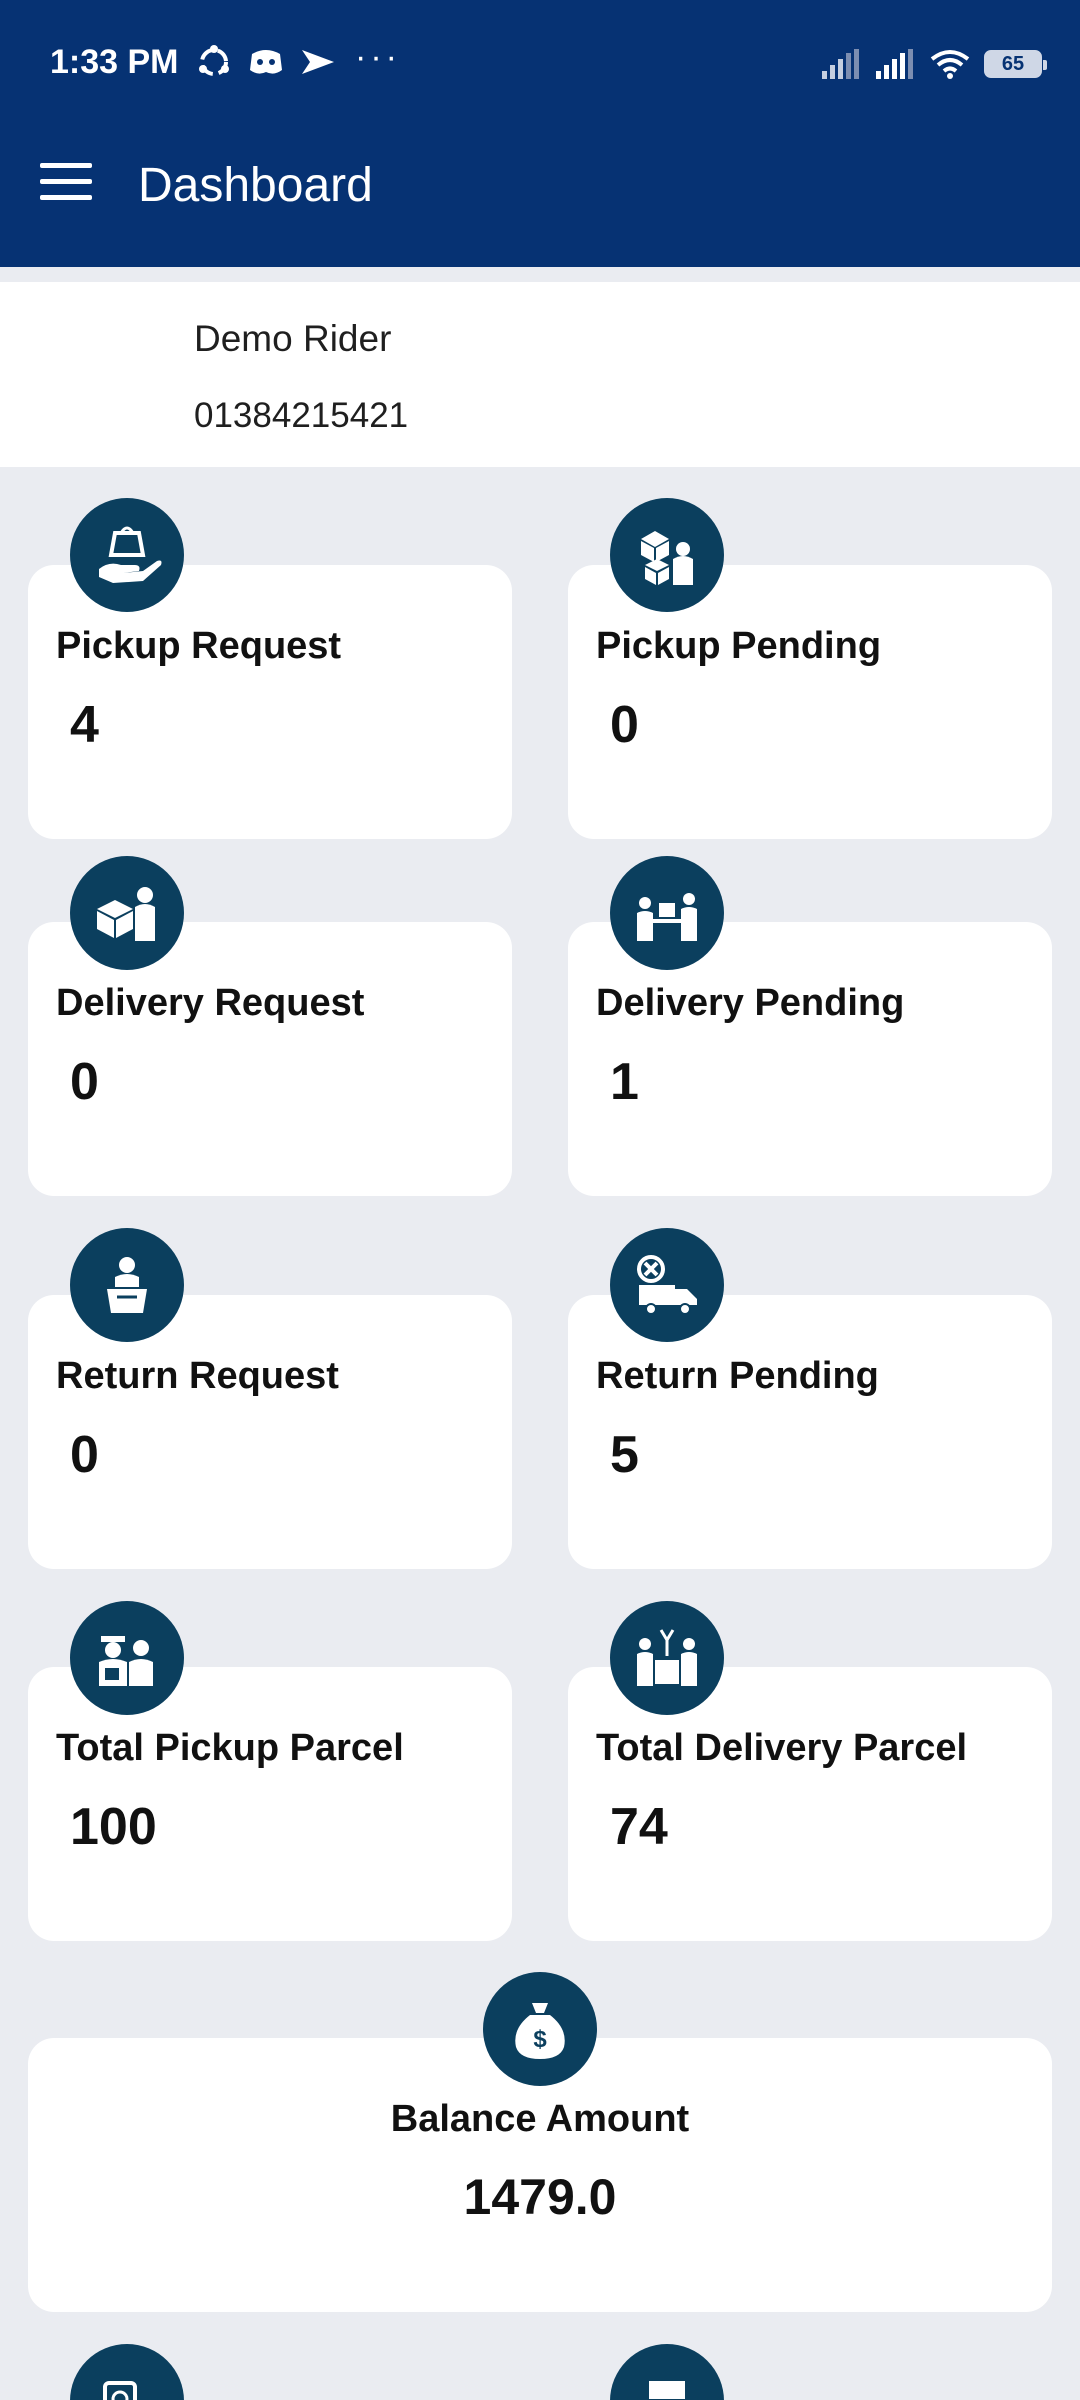 Image resolution: width=1080 pixels, height=2400 pixels. Describe the element at coordinates (378, 57) in the screenshot. I see `overflow-dots: ···` at that location.